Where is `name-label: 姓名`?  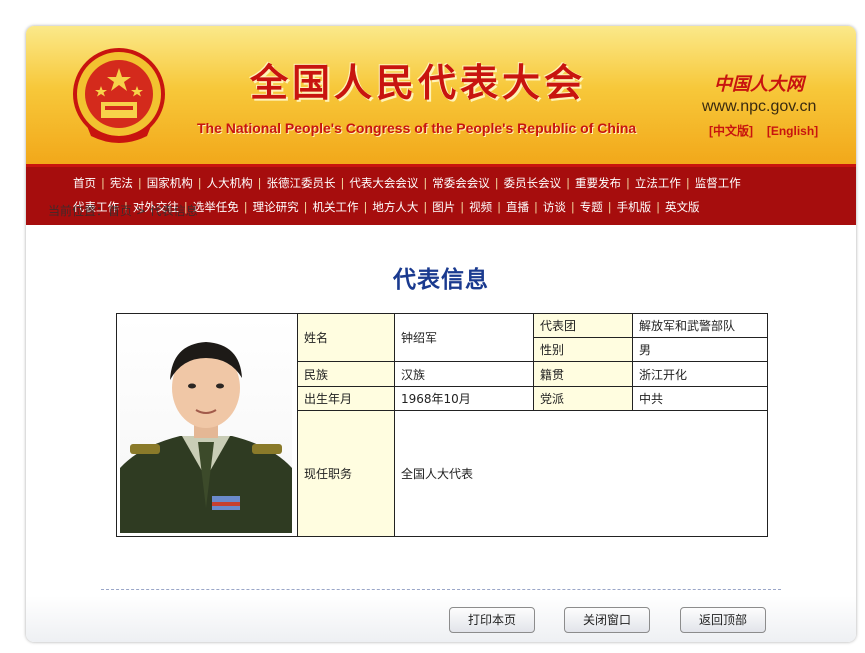
name-label: 姓名 is located at coordinates (346, 337).